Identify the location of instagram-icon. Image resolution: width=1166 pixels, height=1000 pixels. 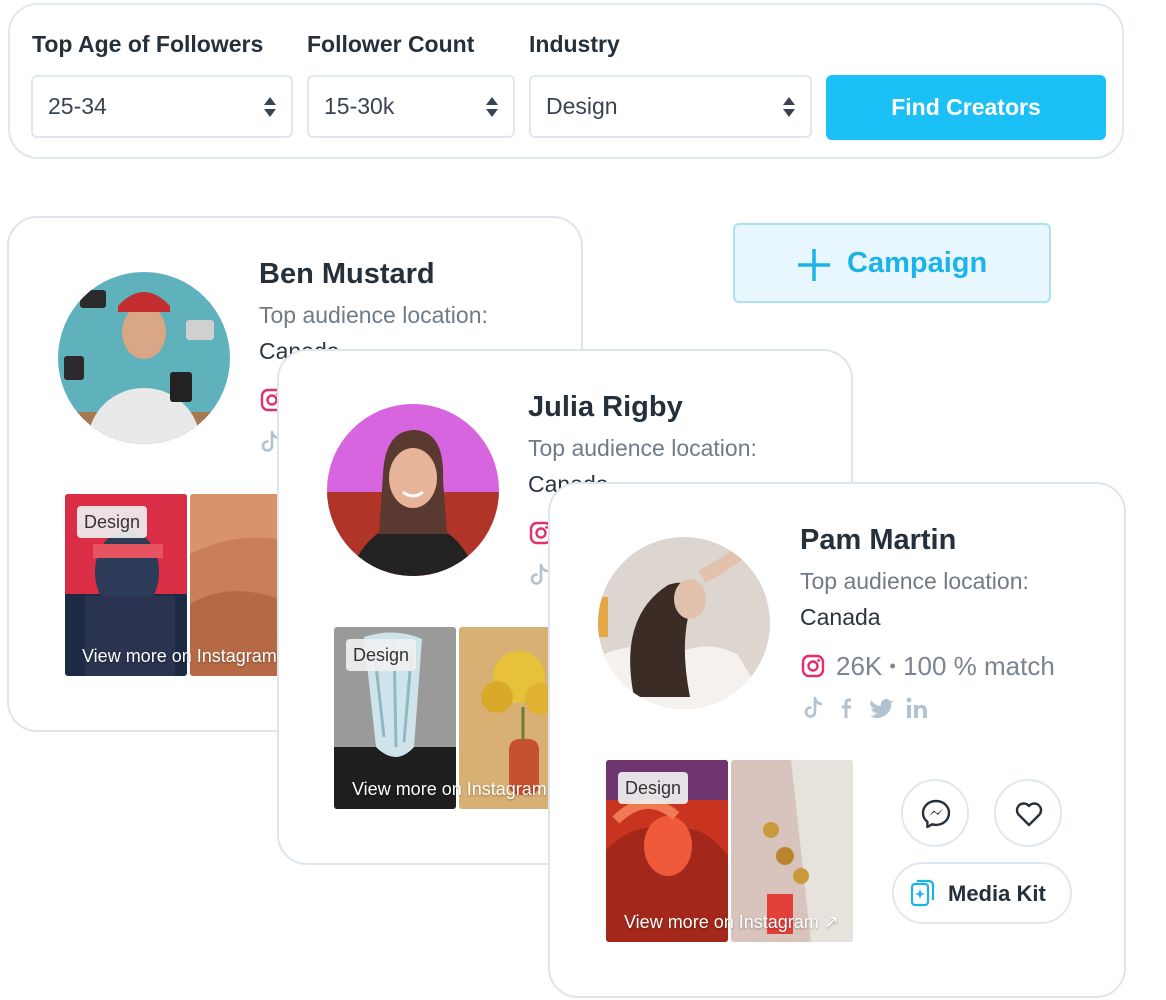
(813, 666).